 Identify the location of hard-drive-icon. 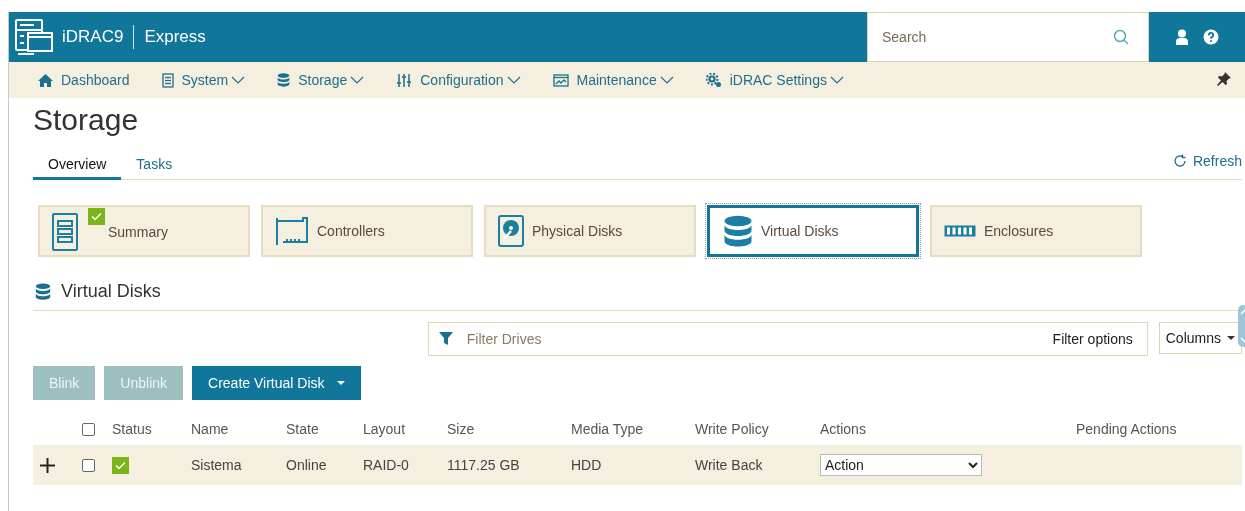
(511, 231).